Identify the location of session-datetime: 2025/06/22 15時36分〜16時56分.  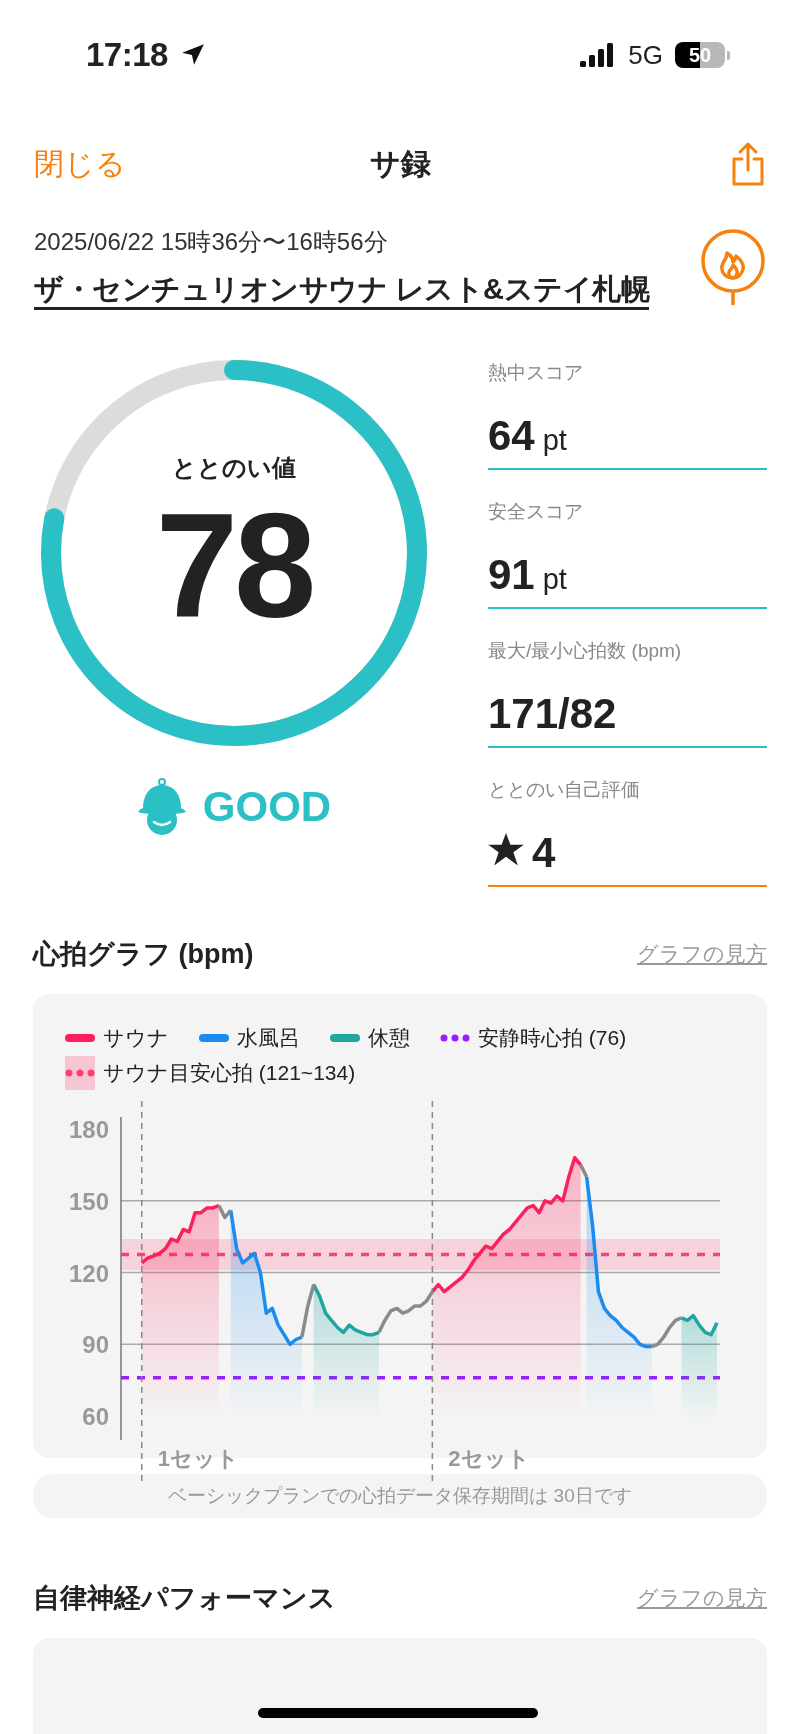
(211, 242).